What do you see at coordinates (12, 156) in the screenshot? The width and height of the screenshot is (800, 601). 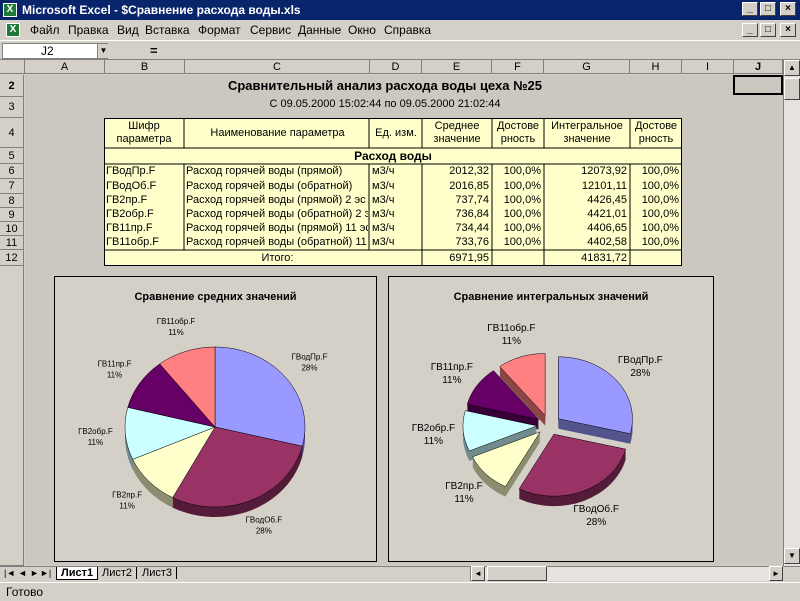 I see `row-header-5: 5` at bounding box center [12, 156].